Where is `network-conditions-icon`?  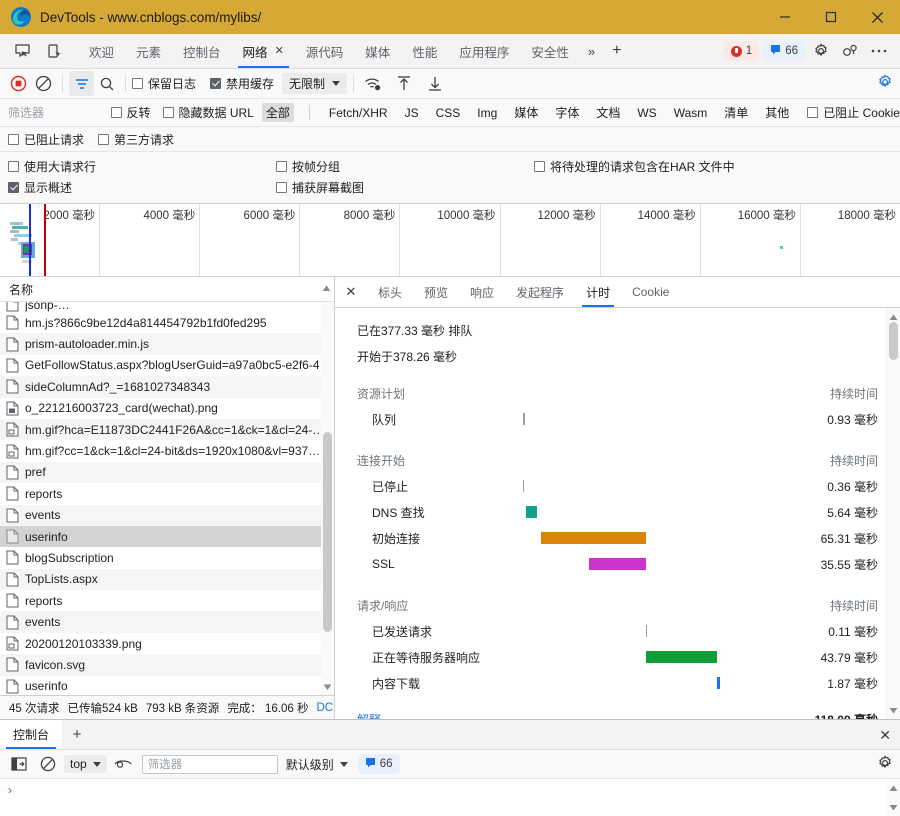
network-conditions-icon is located at coordinates (372, 83).